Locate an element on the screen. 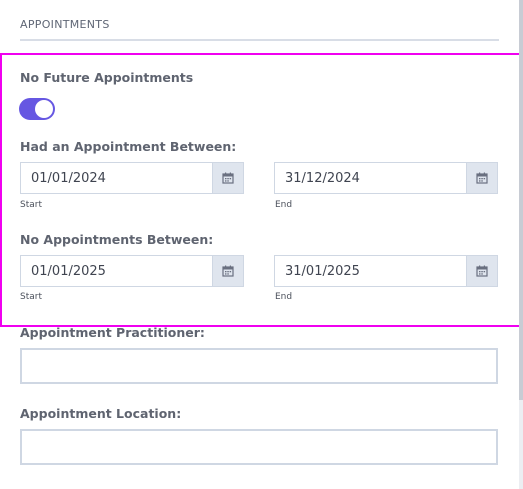  practitioner-field is located at coordinates (259, 366).